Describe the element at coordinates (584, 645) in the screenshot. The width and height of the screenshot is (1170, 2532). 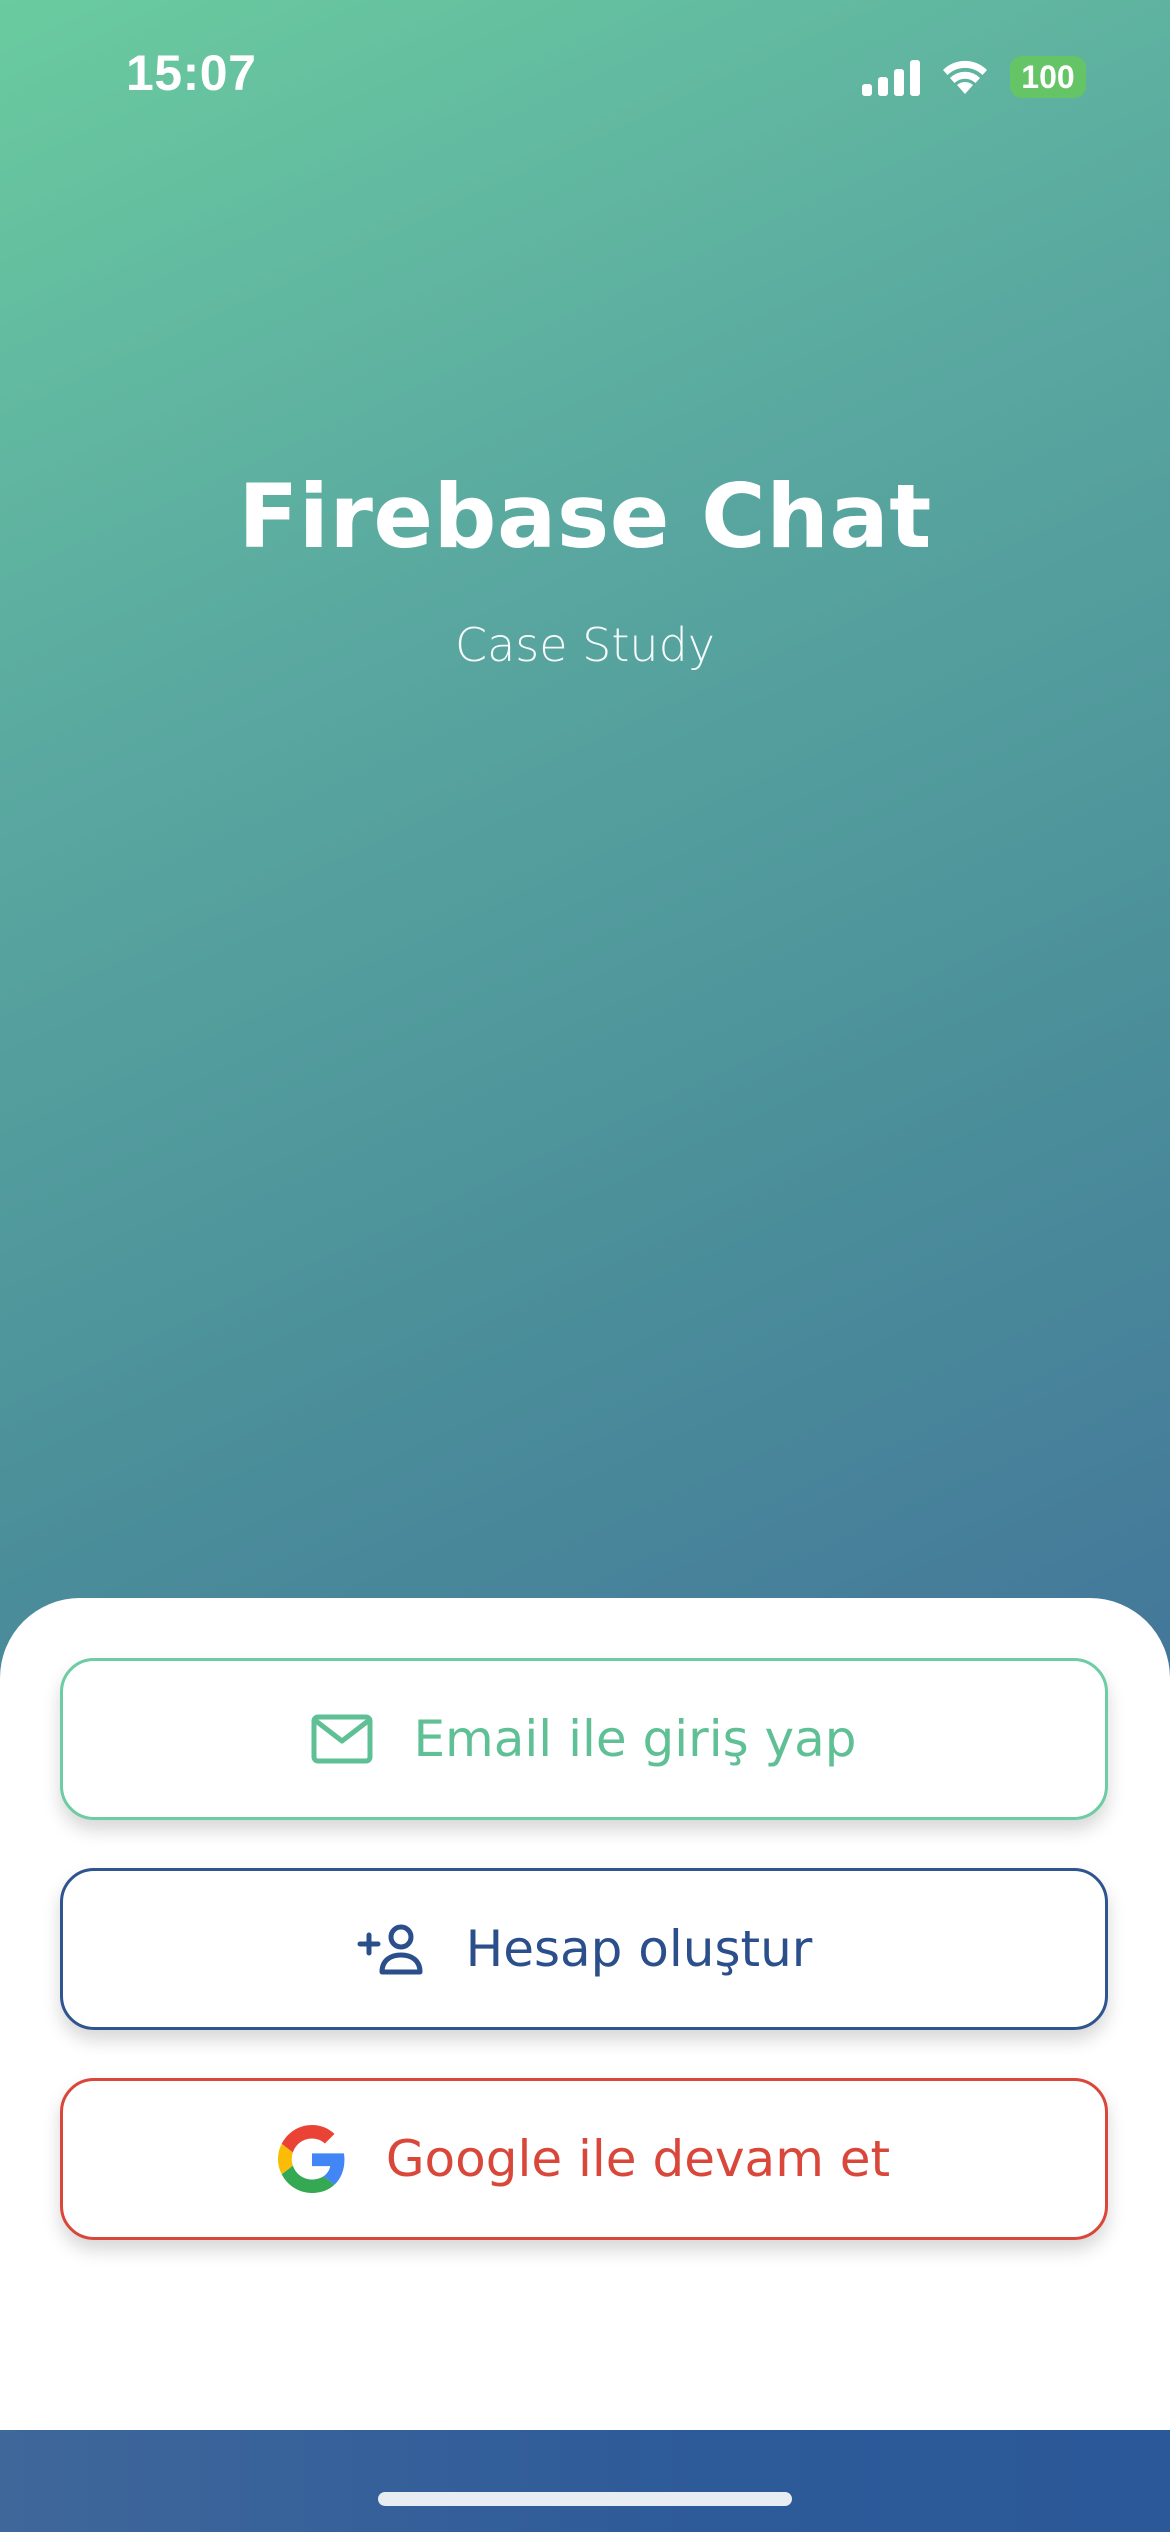
I see `app-subtitle: Case Study` at that location.